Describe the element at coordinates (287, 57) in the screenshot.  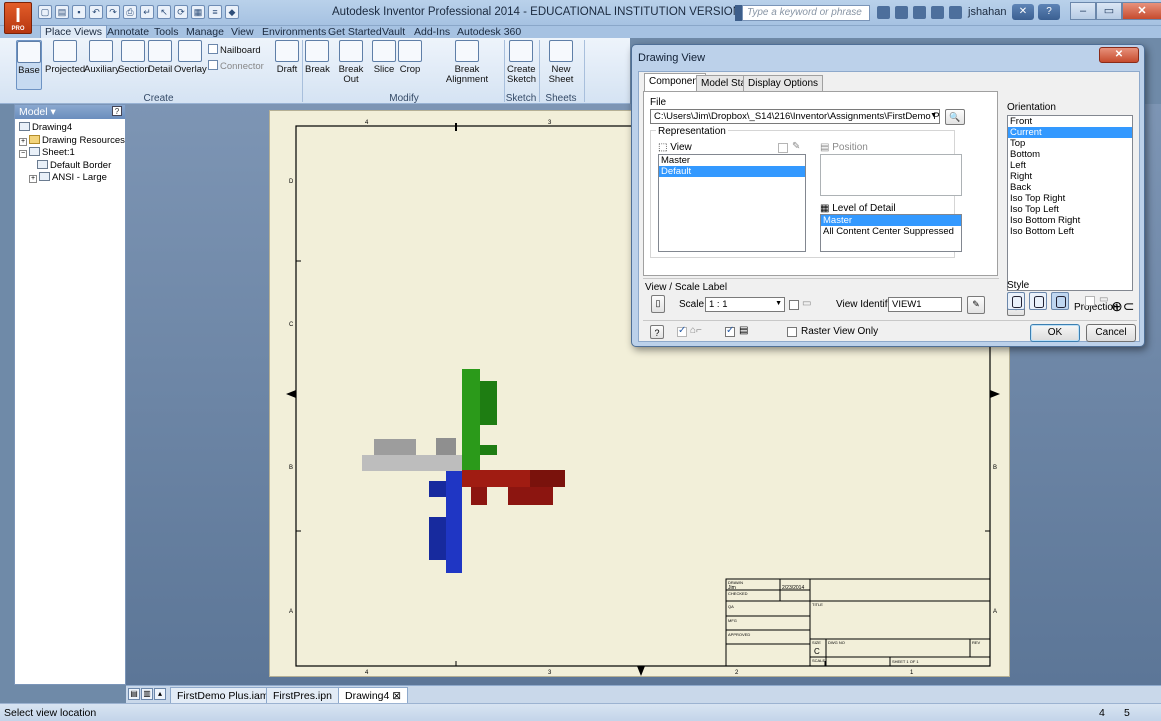
I see `draft-button: Draft` at that location.